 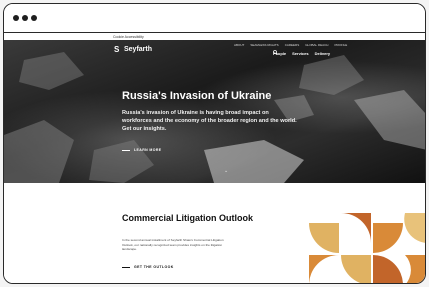 I want to click on window-minimize-dot, so click(x=25, y=18).